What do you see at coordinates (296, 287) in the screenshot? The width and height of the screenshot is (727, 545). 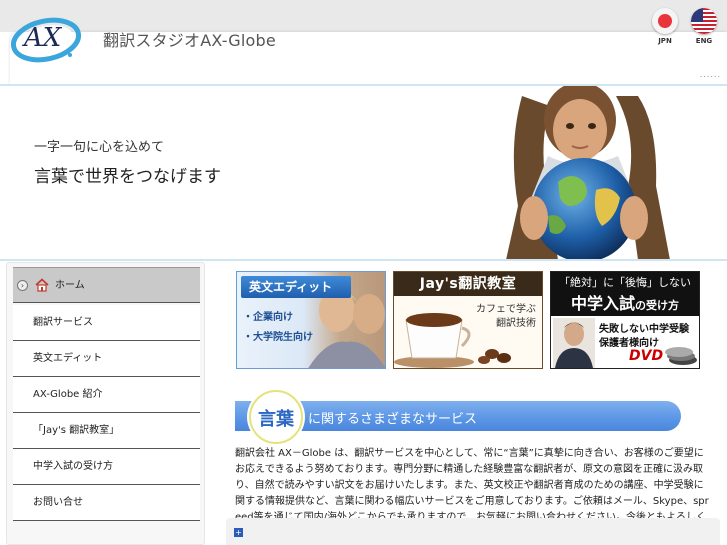 I see `banner-title: 英文エディット` at bounding box center [296, 287].